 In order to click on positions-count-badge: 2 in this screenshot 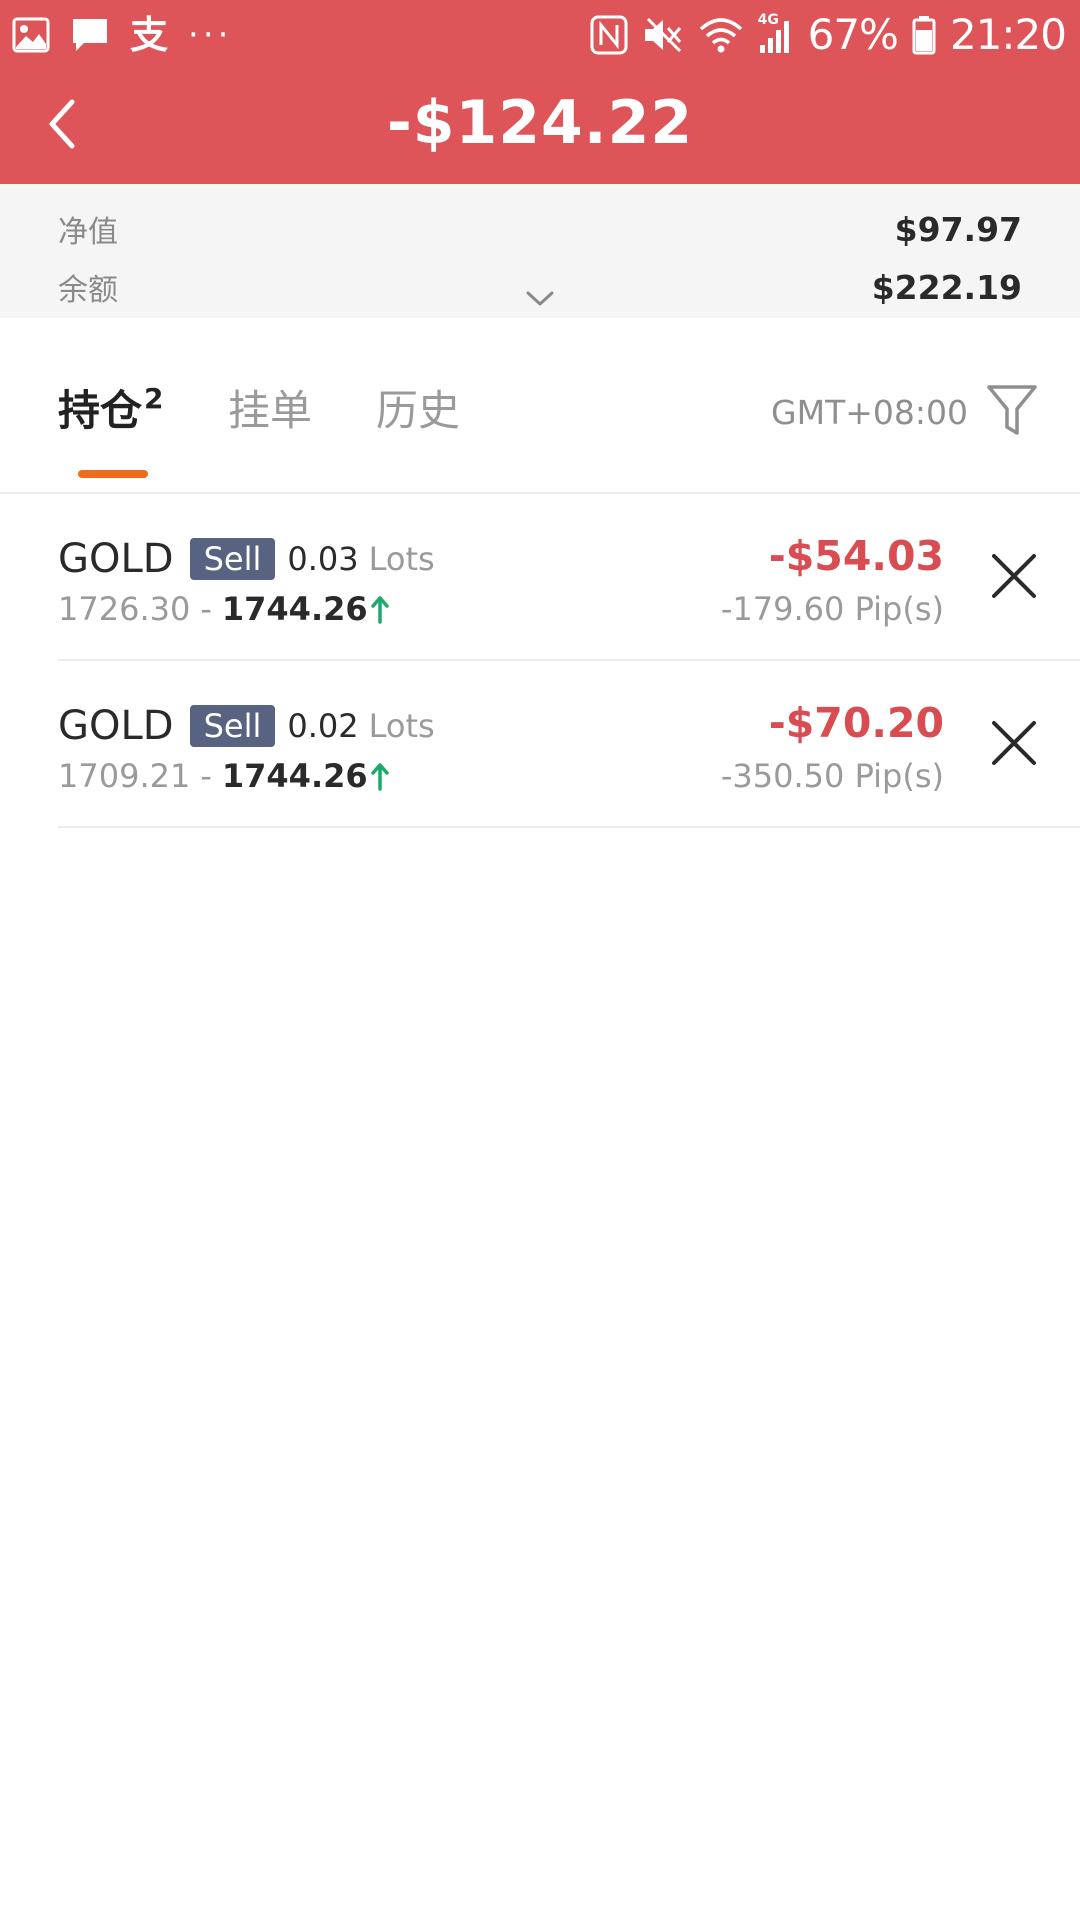, I will do `click(154, 398)`.